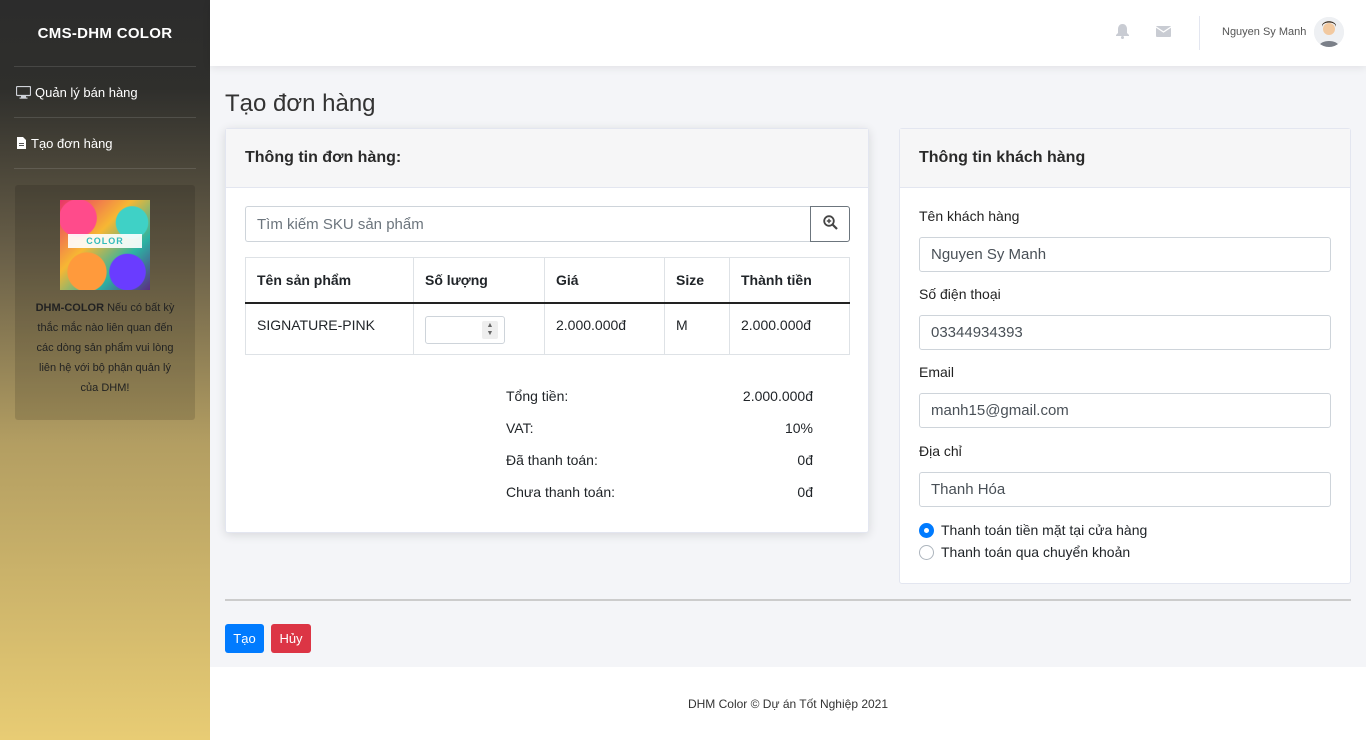 This screenshot has width=1366, height=740. I want to click on user-name: Nguyen Sy Manh, so click(1264, 32).